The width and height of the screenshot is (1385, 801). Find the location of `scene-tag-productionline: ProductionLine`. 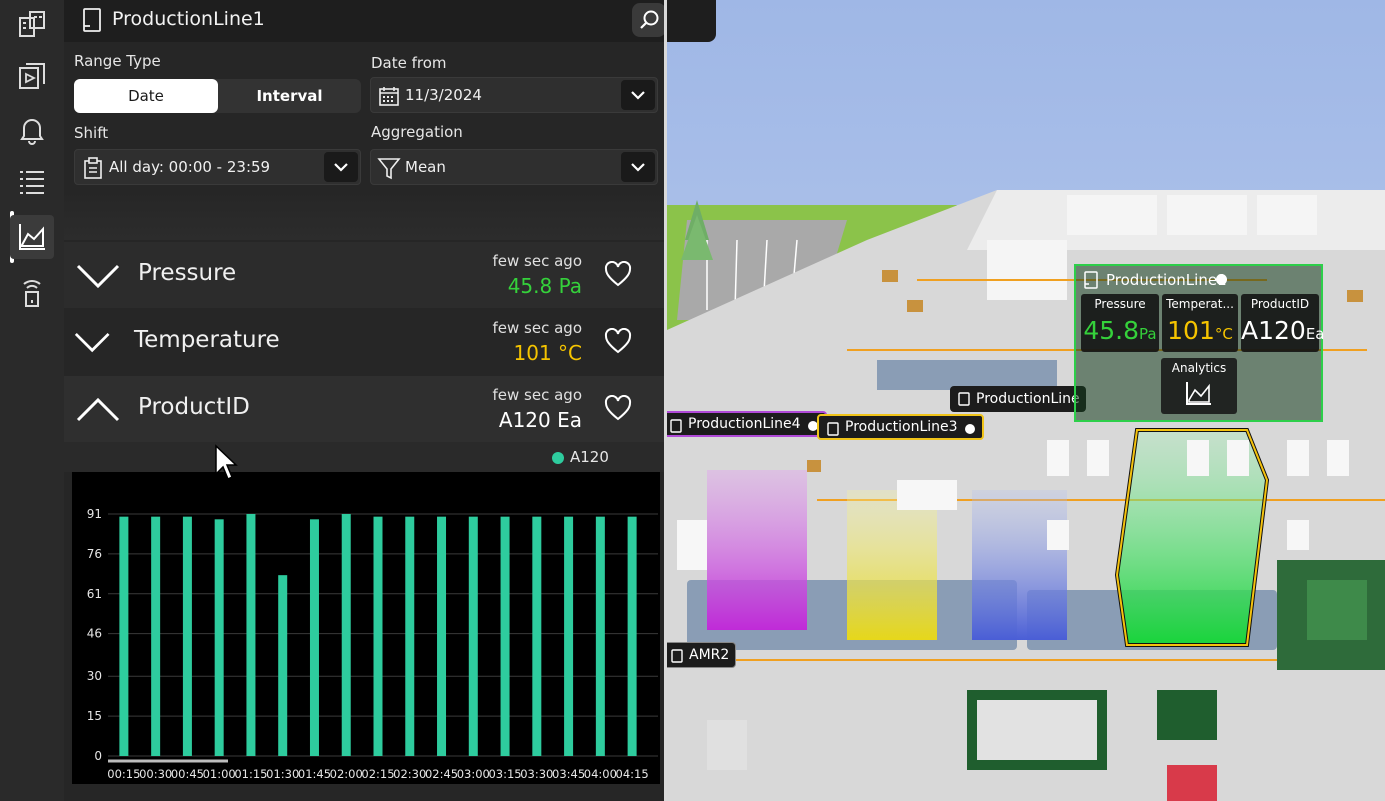

scene-tag-productionline: ProductionLine is located at coordinates (1018, 399).